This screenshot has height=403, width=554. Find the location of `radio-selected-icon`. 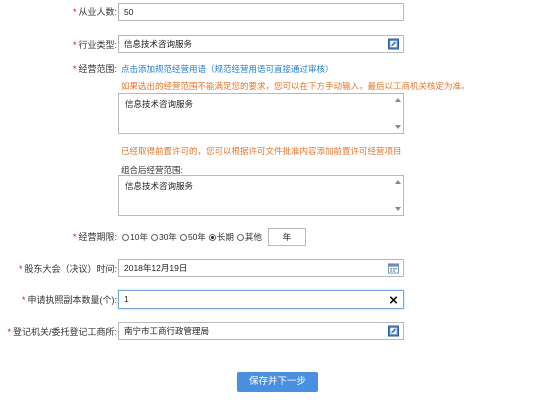

radio-selected-icon is located at coordinates (212, 237).